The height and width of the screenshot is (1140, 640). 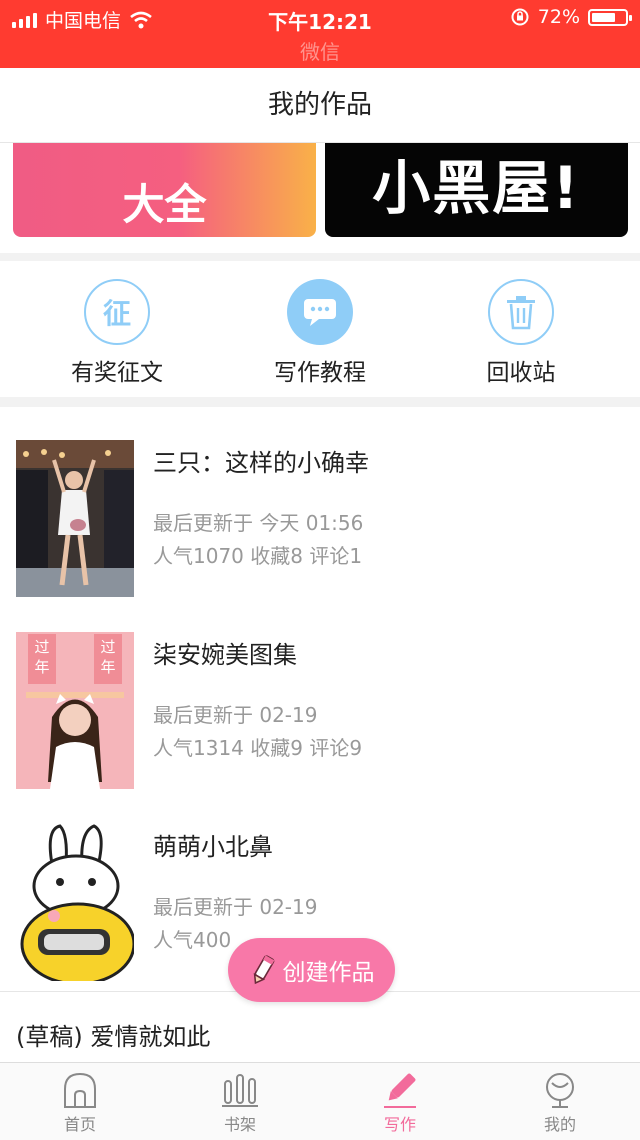 I want to click on quick-actions: 征 有奖征文 写作教程 回收站, so click(x=320, y=329).